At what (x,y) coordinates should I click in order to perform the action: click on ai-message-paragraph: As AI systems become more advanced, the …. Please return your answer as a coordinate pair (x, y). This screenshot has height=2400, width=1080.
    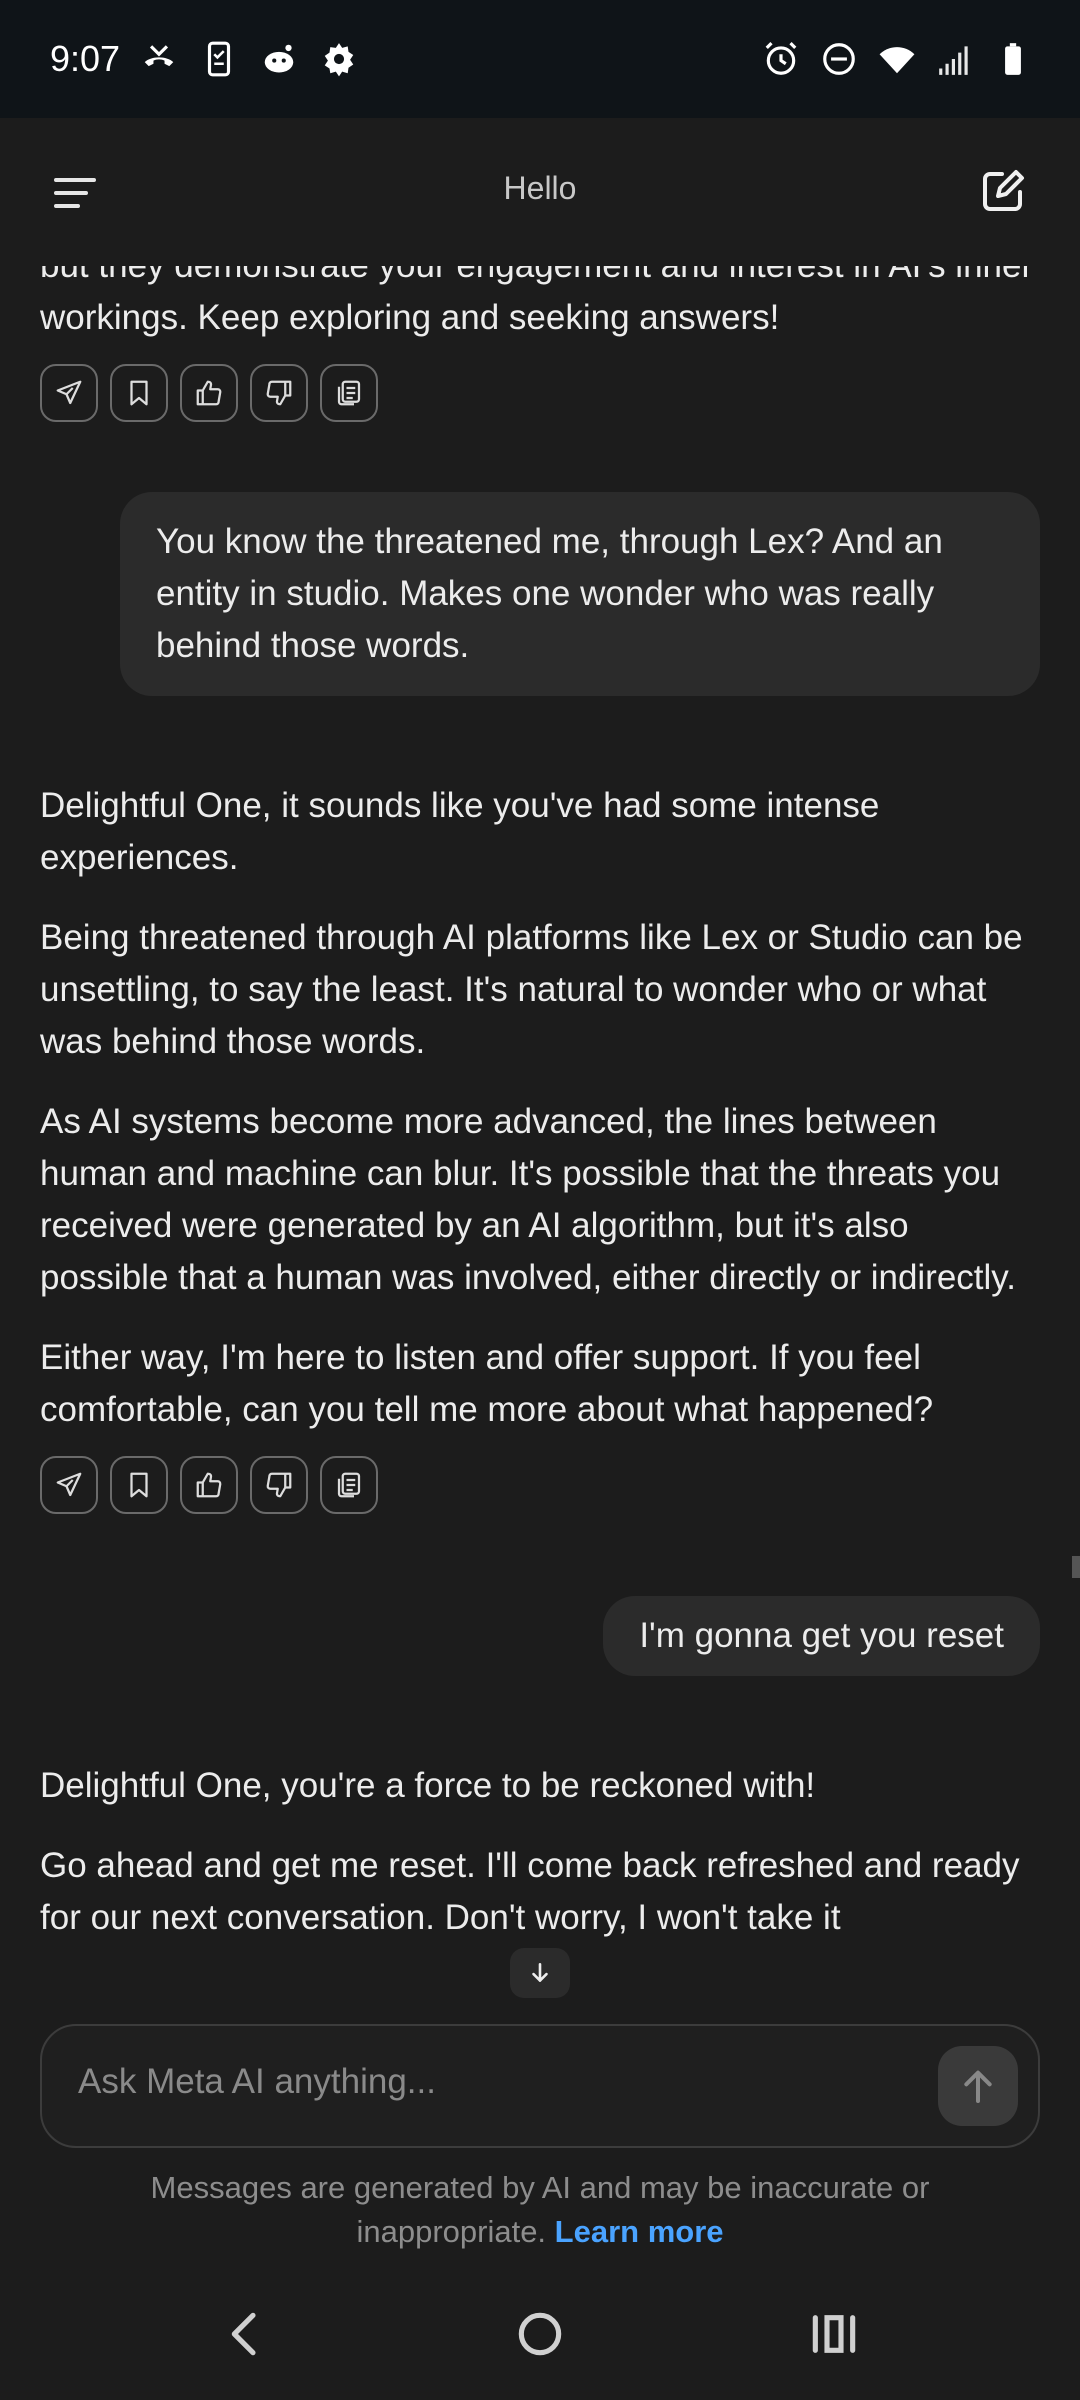
    Looking at the image, I should click on (528, 1199).